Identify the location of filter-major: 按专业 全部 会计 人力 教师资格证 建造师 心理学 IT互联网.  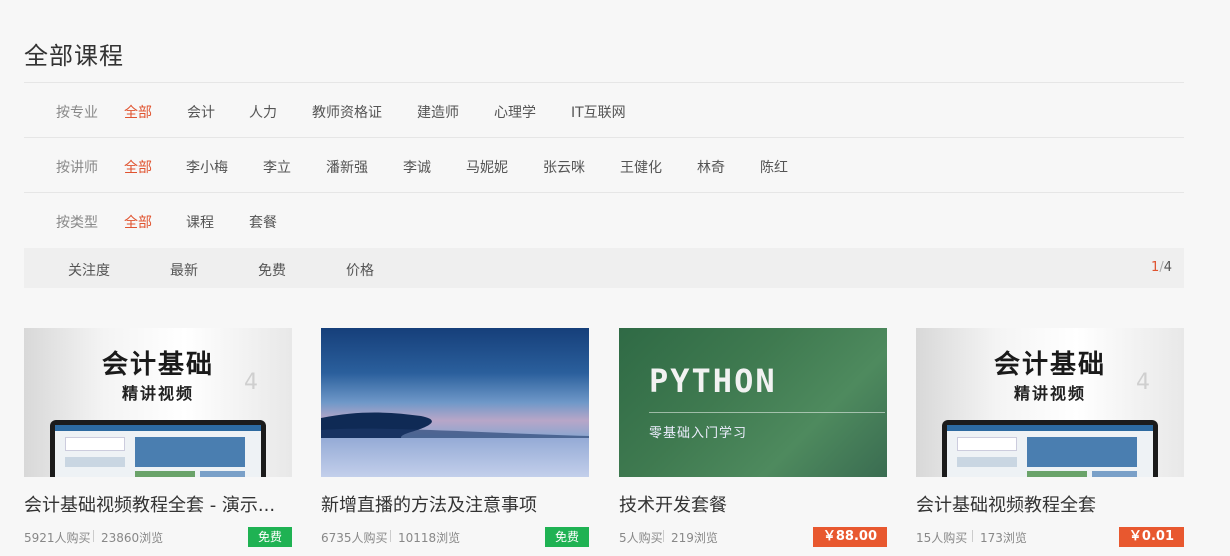
(604, 112).